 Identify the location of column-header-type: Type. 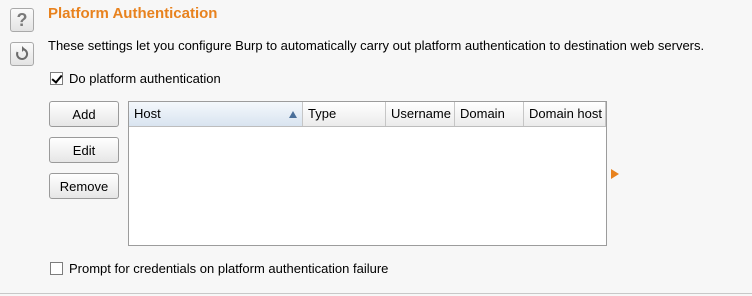
(344, 114).